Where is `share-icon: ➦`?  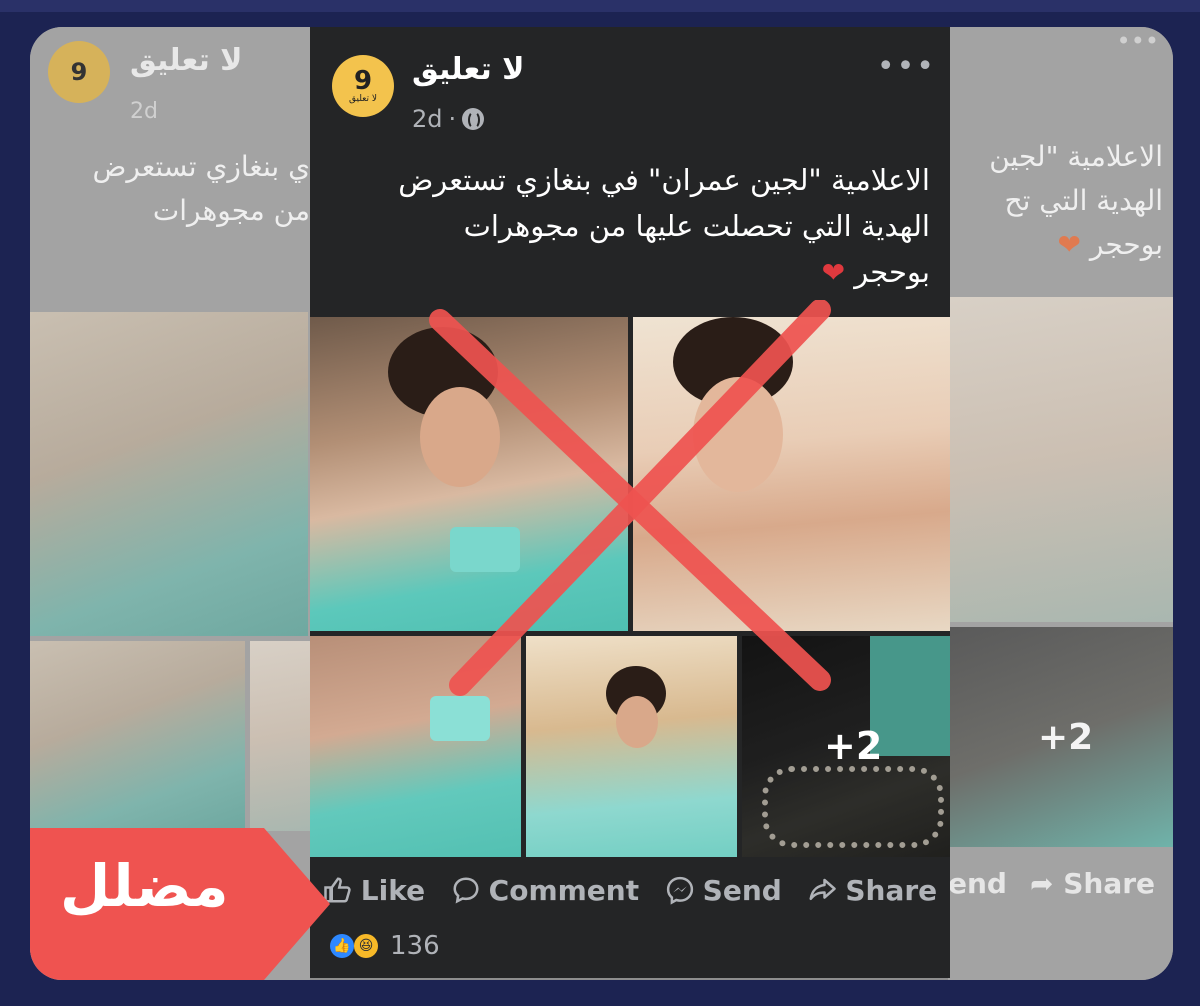
share-icon: ➦ is located at coordinates (1042, 883).